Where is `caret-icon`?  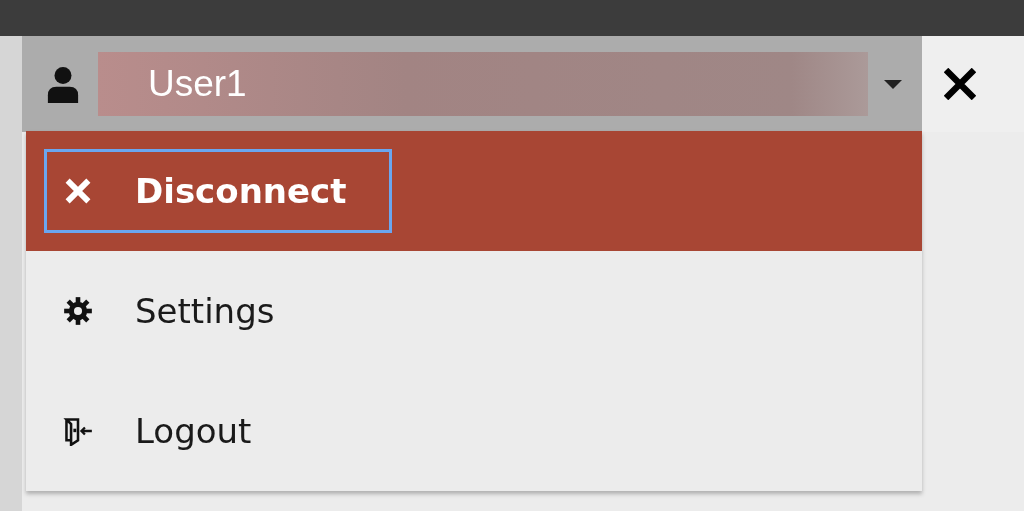 caret-icon is located at coordinates (893, 84).